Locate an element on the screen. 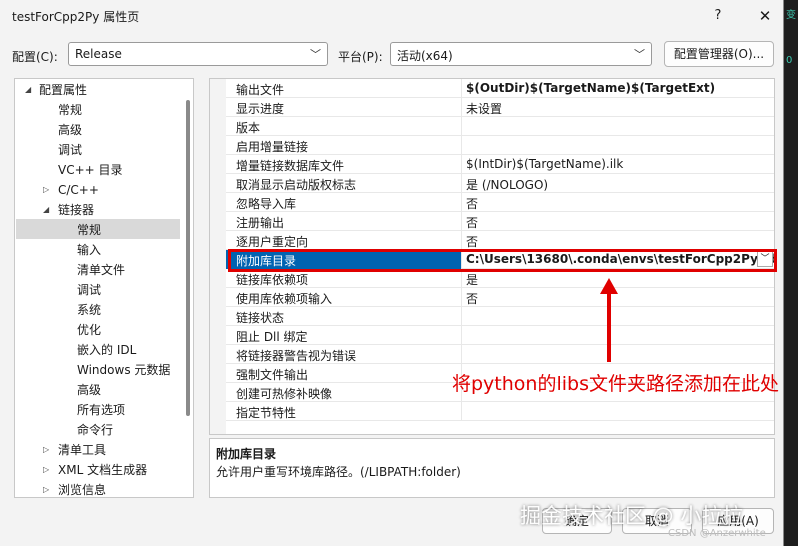 This screenshot has width=798, height=546. property-name: 创建可热修补映像 is located at coordinates (284, 394).